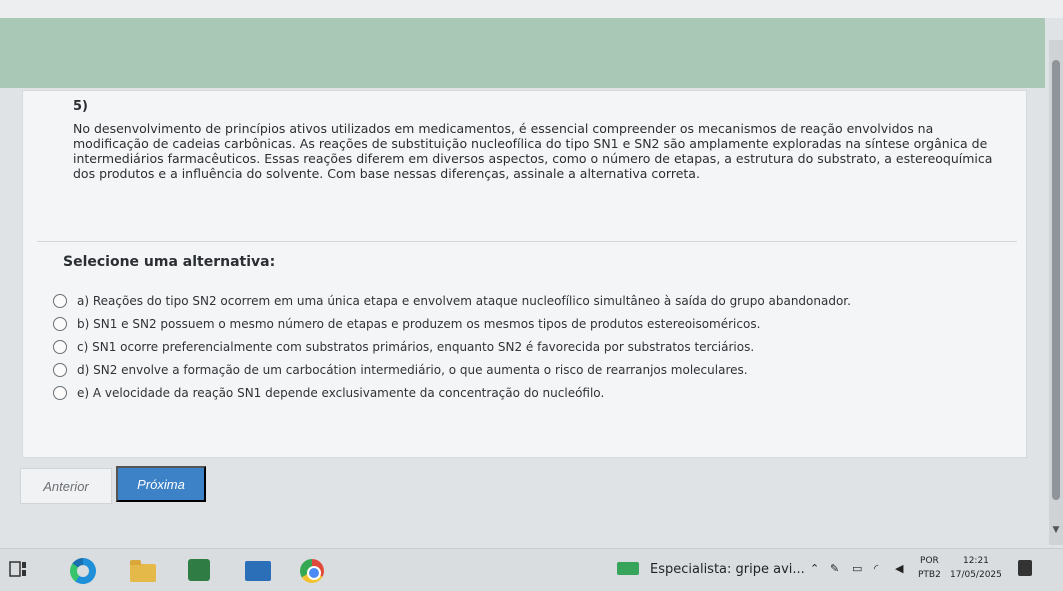 Image resolution: width=1063 pixels, height=591 pixels. What do you see at coordinates (258, 571) in the screenshot?
I see `mail-icon` at bounding box center [258, 571].